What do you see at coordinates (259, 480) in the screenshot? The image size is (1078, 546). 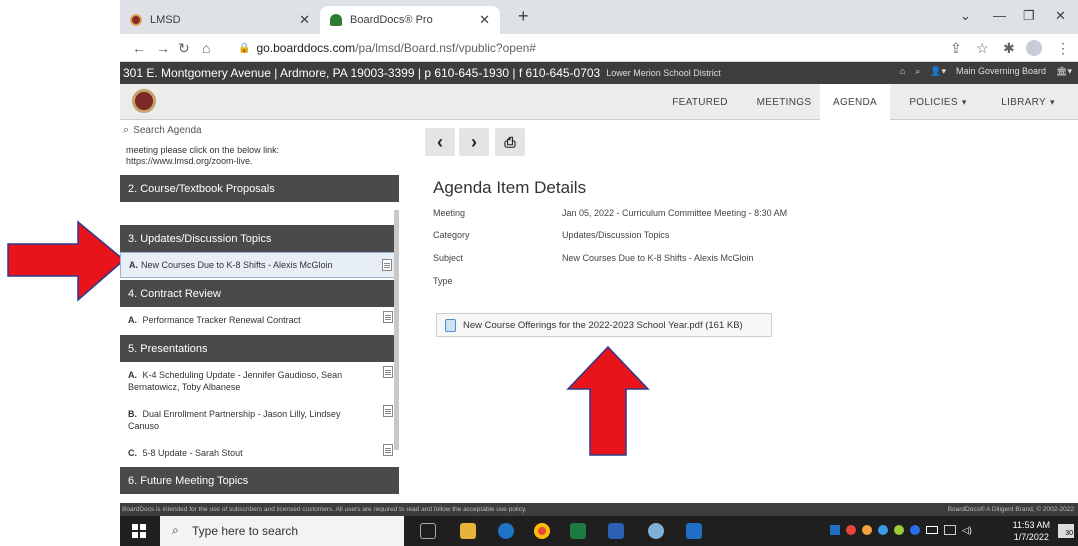 I see `section-future-meeting-topics: 6. Future Meeting Topics` at bounding box center [259, 480].